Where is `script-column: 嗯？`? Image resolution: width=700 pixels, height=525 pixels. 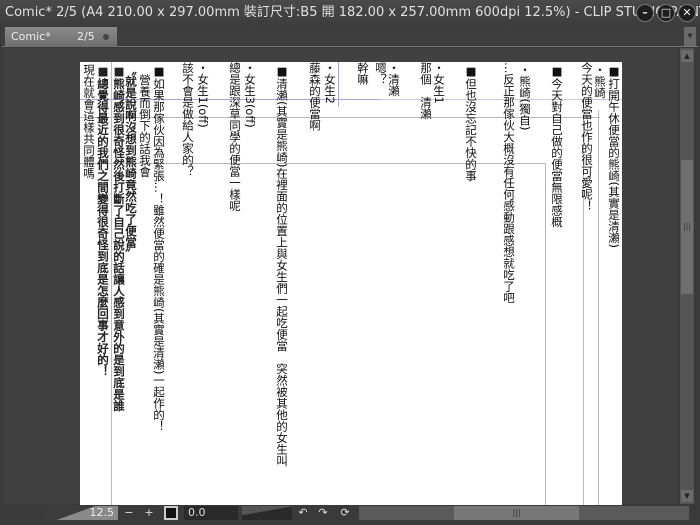
script-column: 嗯？ is located at coordinates (381, 73).